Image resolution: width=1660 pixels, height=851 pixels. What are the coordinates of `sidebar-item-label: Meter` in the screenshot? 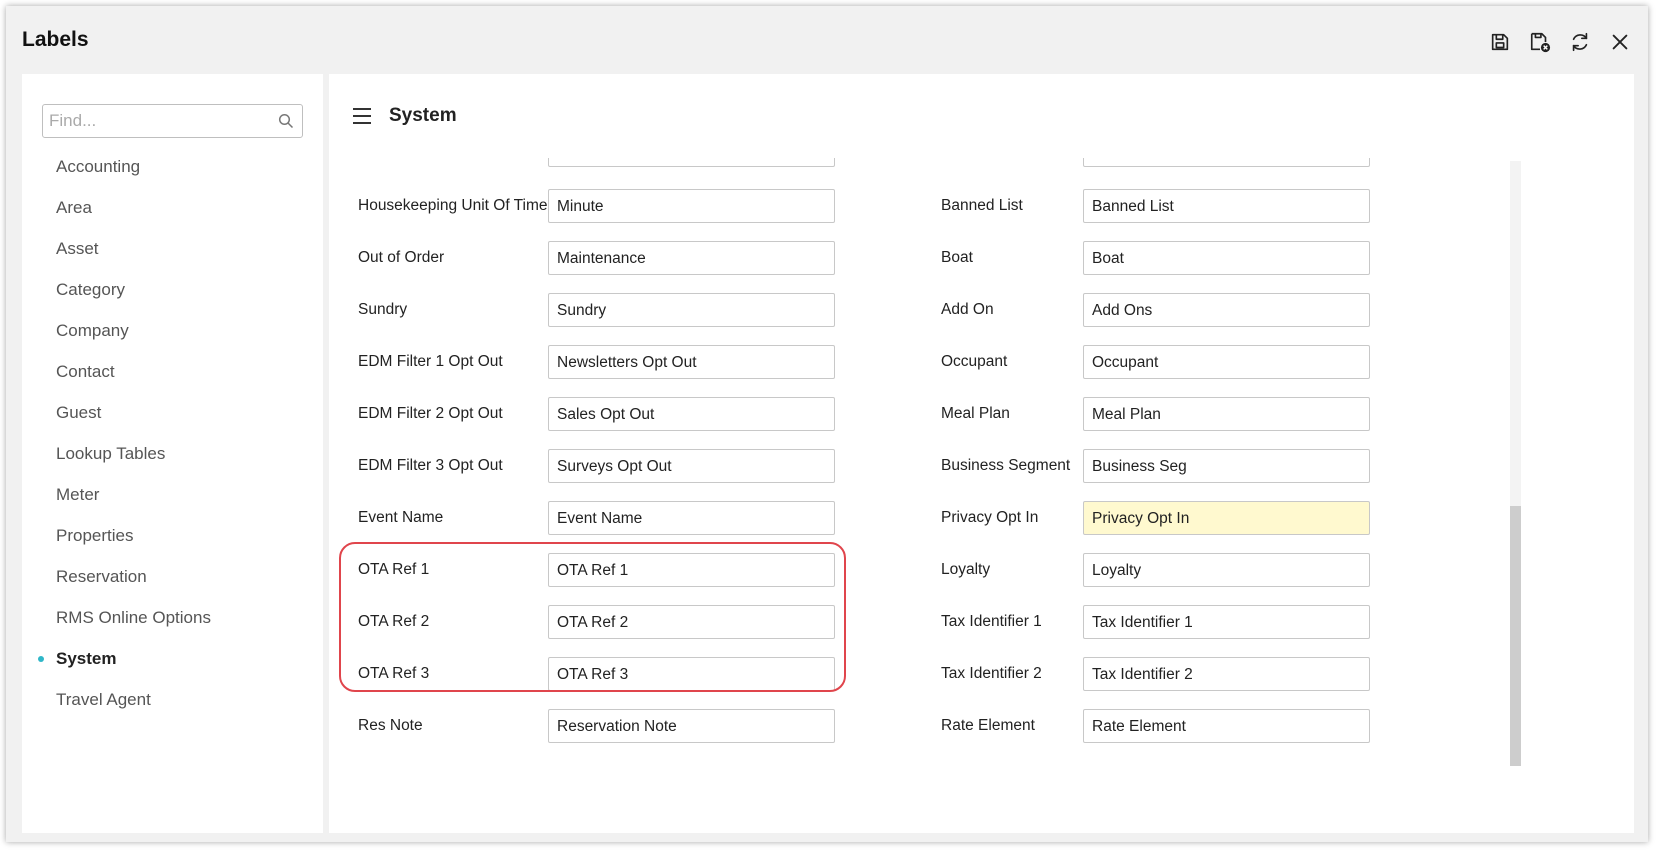 It's located at (78, 494).